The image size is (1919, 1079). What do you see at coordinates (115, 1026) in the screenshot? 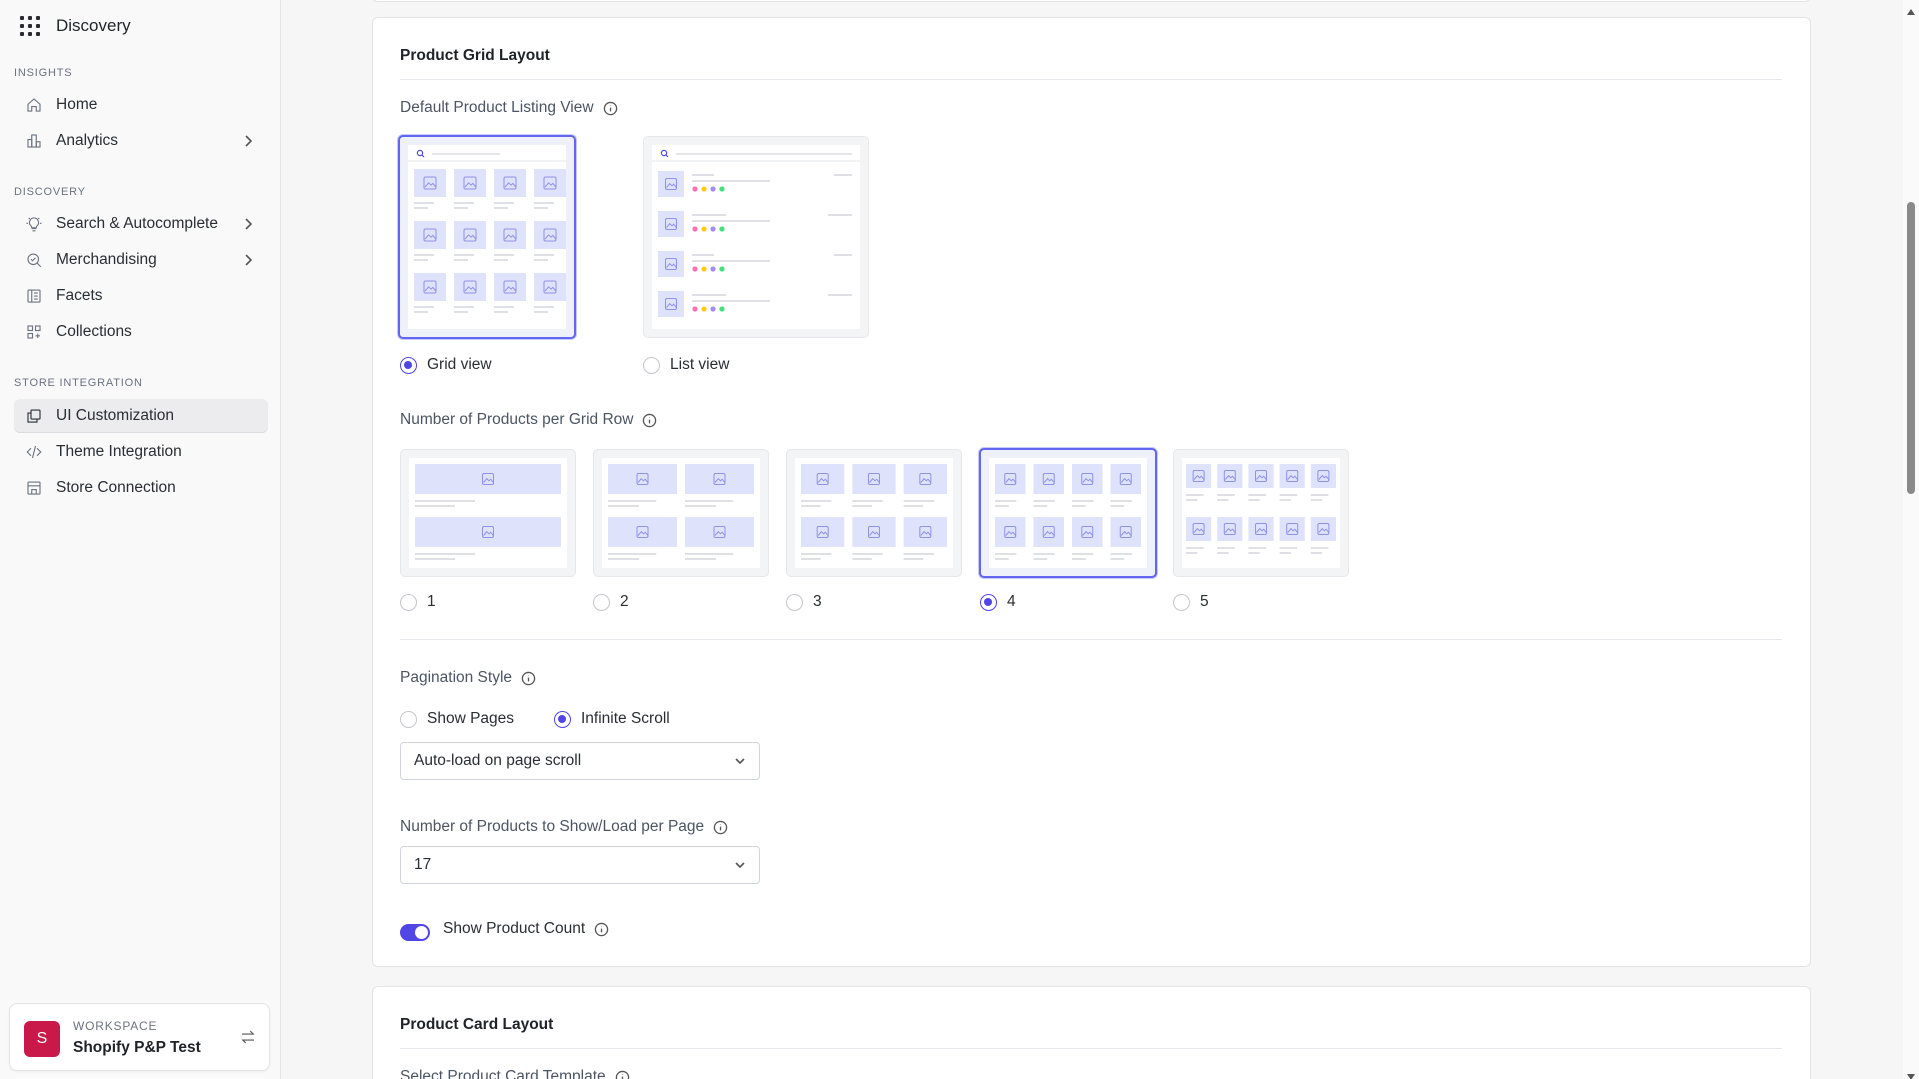
I see `workspace-label: WORKSPACE` at bounding box center [115, 1026].